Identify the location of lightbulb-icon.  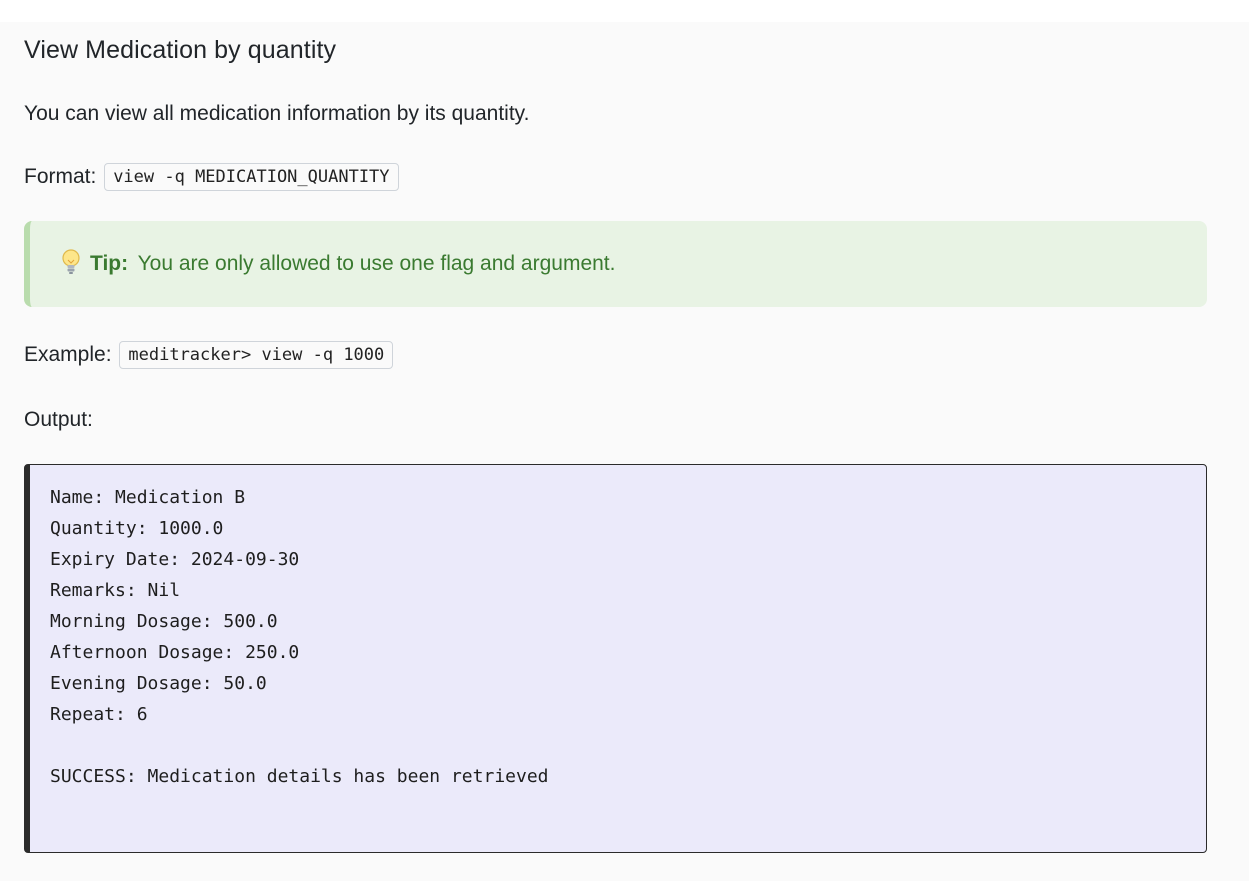
(71, 262).